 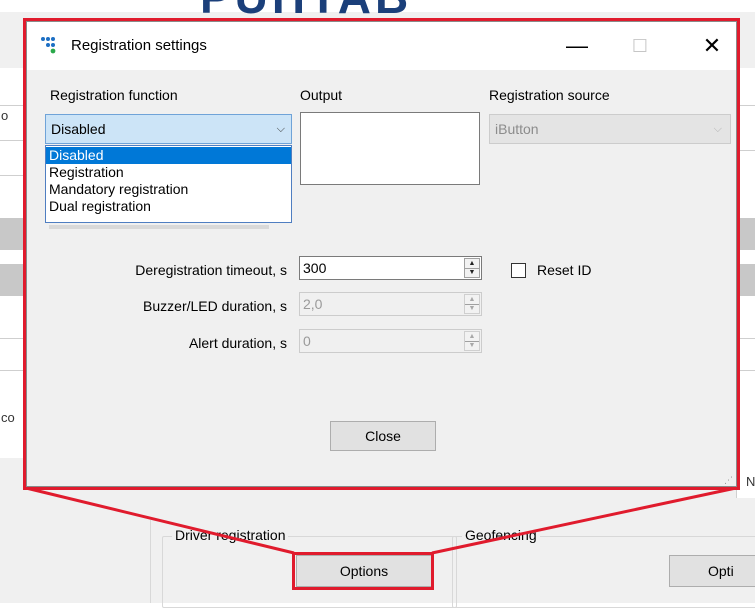 What do you see at coordinates (501, 535) in the screenshot?
I see `geofencing-group-label: Geofencing` at bounding box center [501, 535].